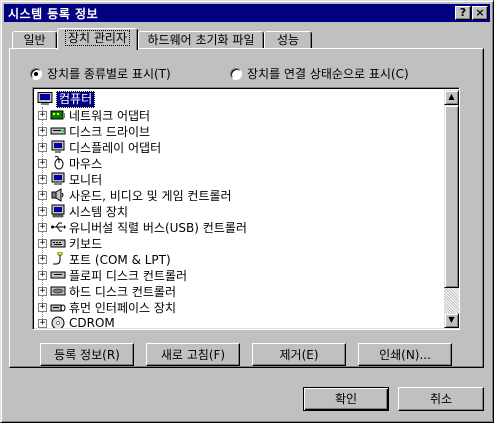 This screenshot has width=494, height=423. What do you see at coordinates (58, 275) in the screenshot?
I see `floppy-controller-icon` at bounding box center [58, 275].